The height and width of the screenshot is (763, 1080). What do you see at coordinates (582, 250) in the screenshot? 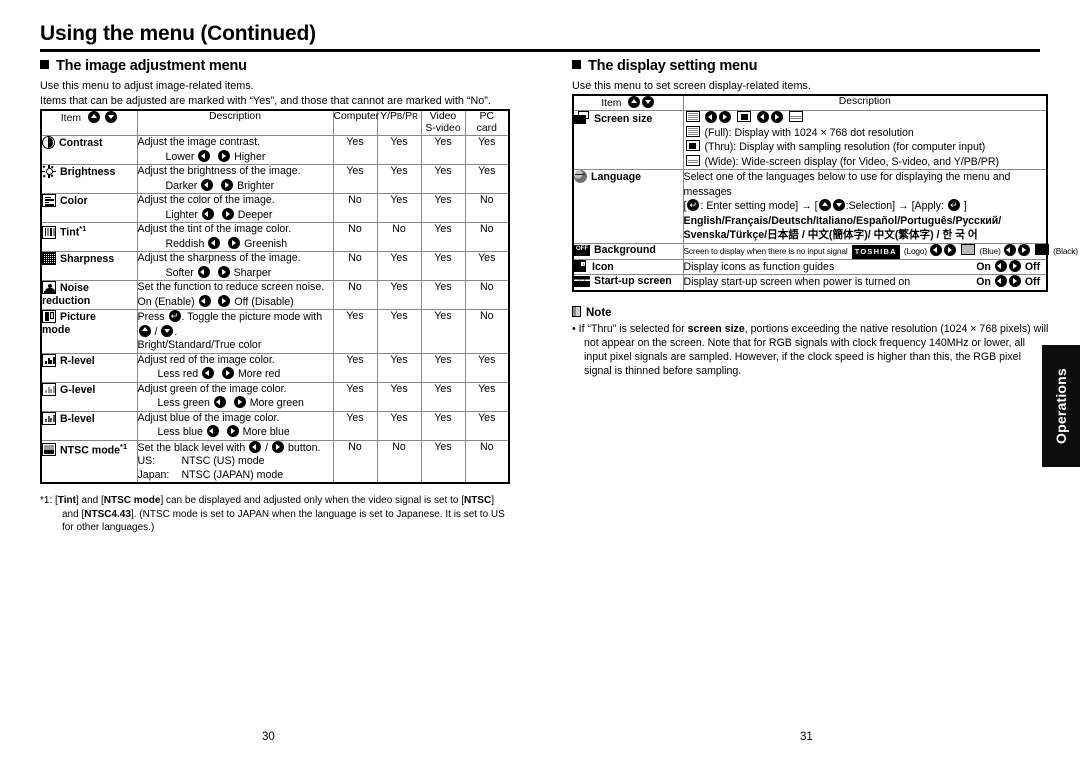
I see `background-icon` at bounding box center [582, 250].